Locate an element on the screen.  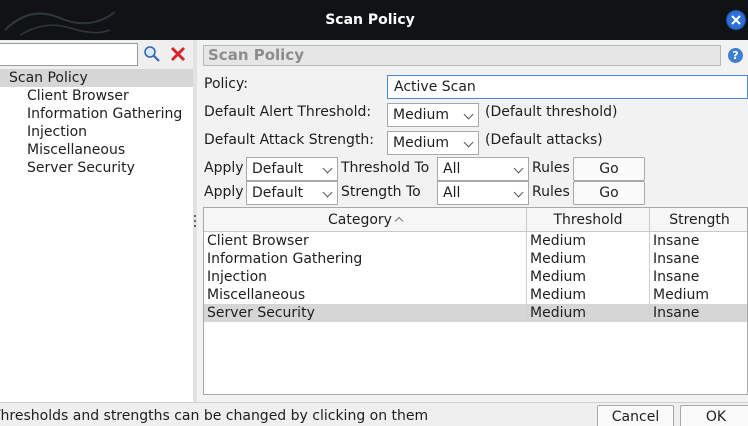
strength-to-label: Strength To is located at coordinates (381, 192).